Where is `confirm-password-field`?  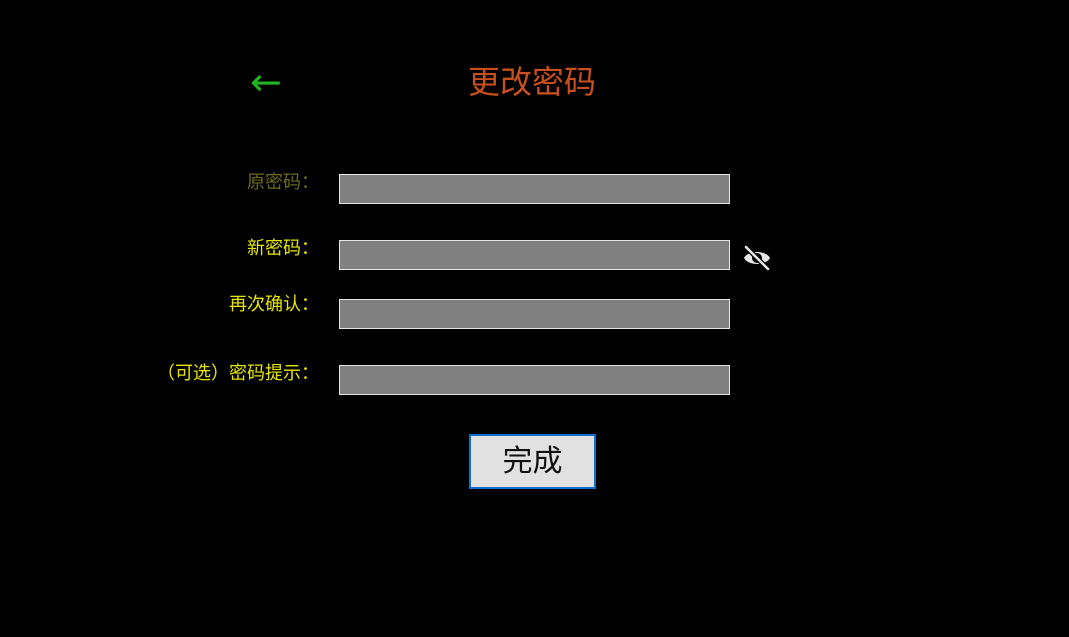 confirm-password-field is located at coordinates (534, 314).